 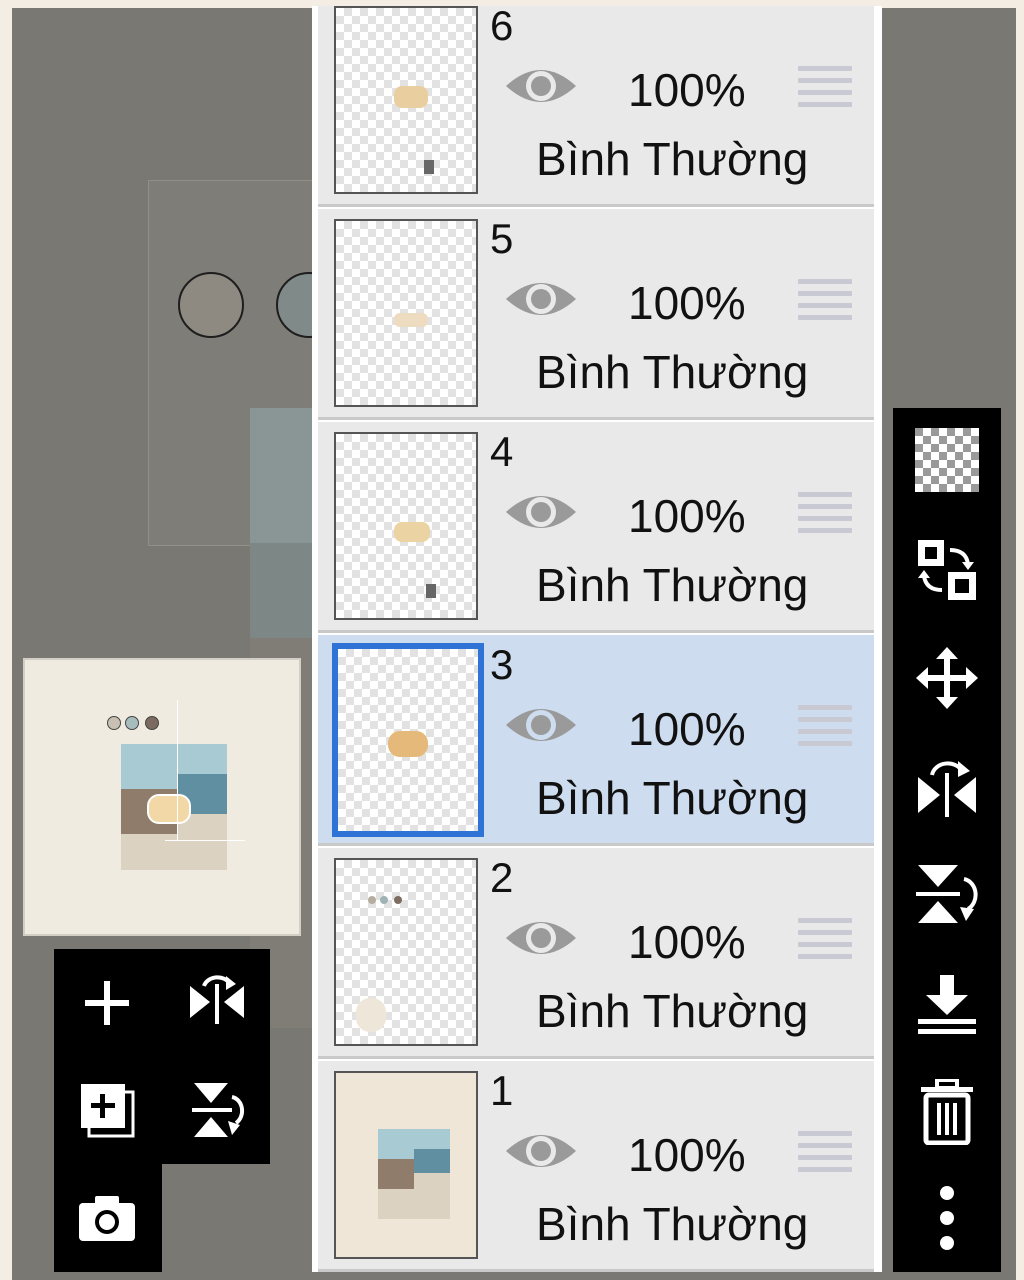 I want to click on layer-row-2: 2 100% Bình Thường, so click(x=596, y=953).